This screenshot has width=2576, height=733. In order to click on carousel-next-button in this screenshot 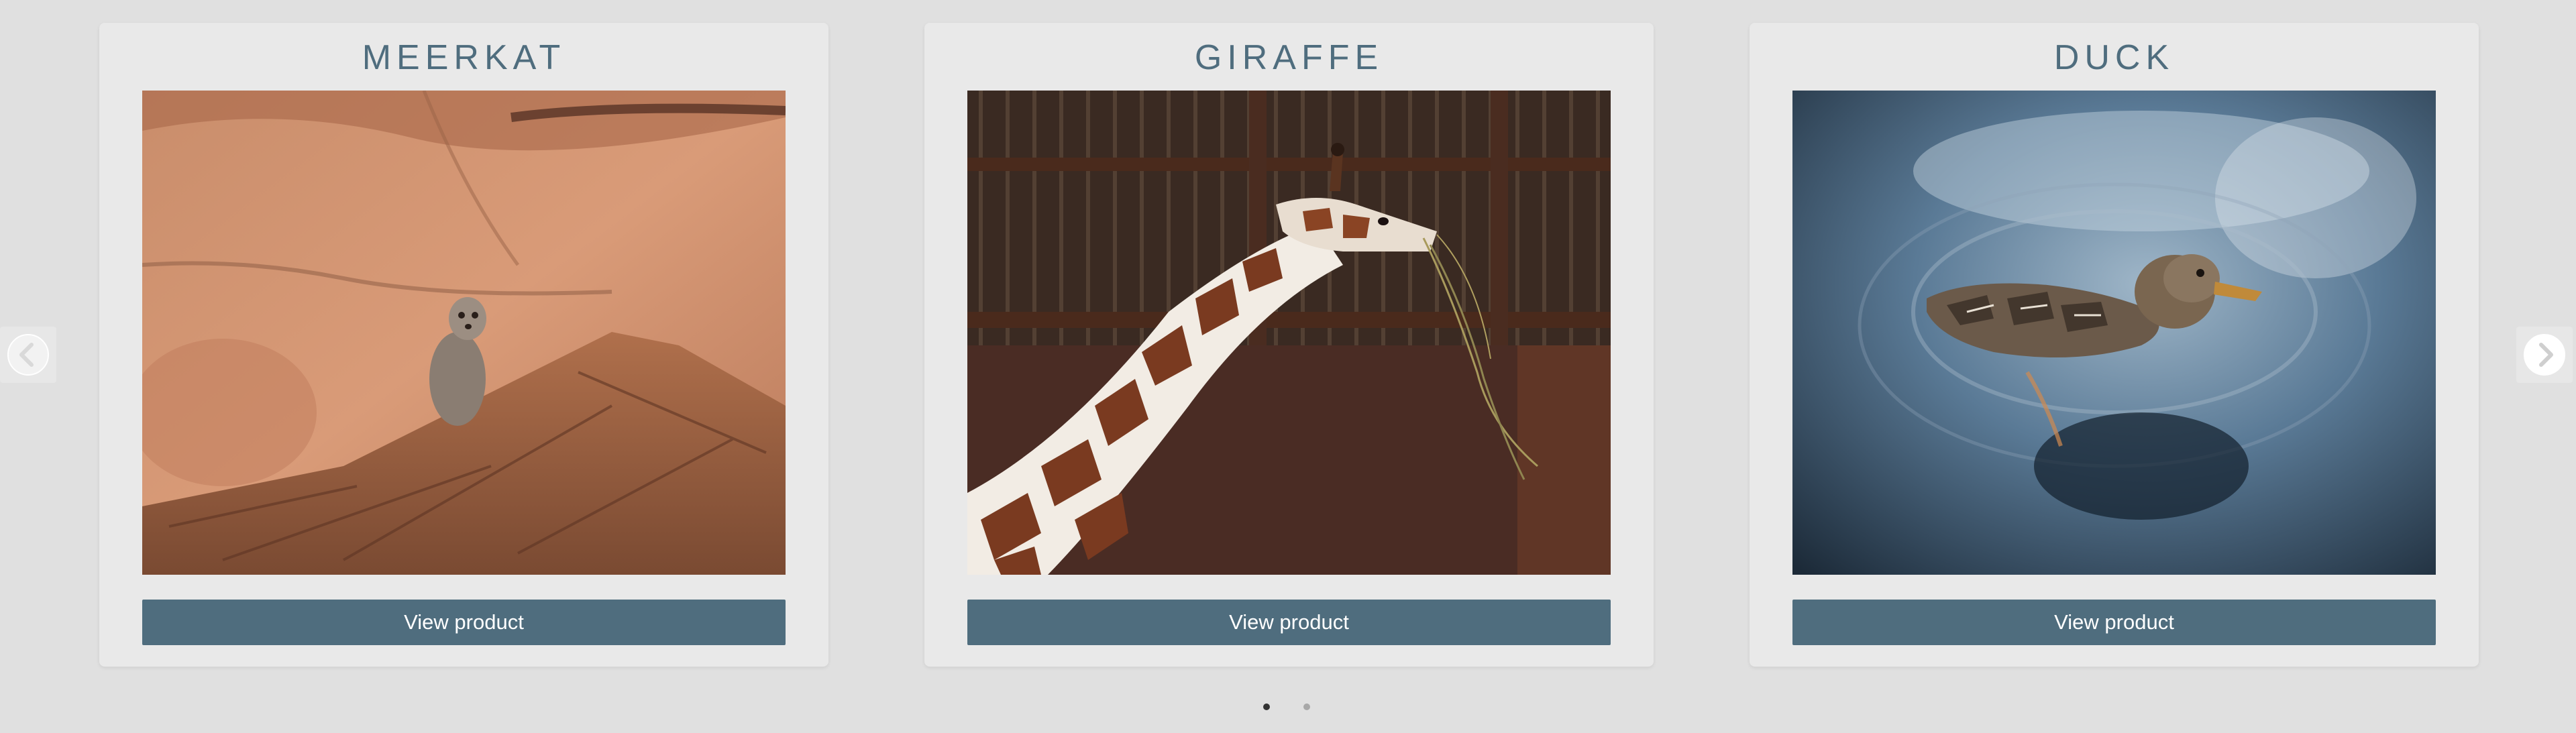, I will do `click(2544, 355)`.